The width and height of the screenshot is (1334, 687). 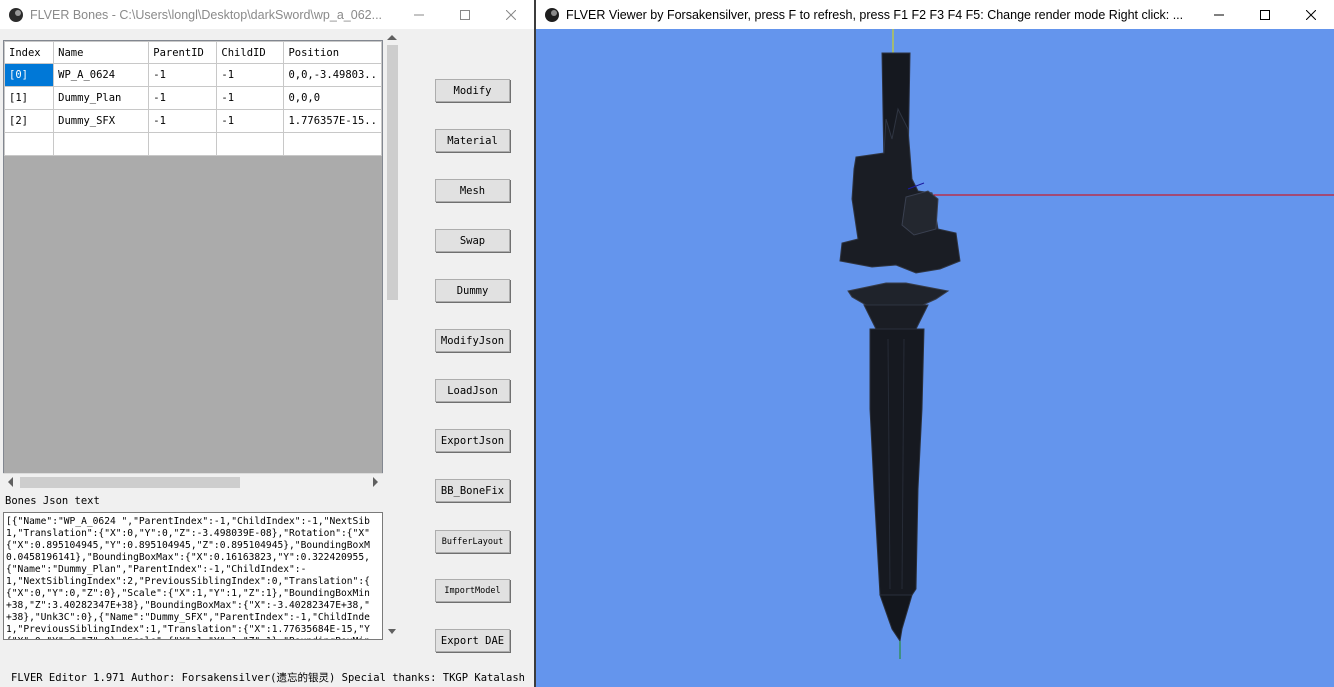 What do you see at coordinates (897, 462) in the screenshot?
I see `blade-body` at bounding box center [897, 462].